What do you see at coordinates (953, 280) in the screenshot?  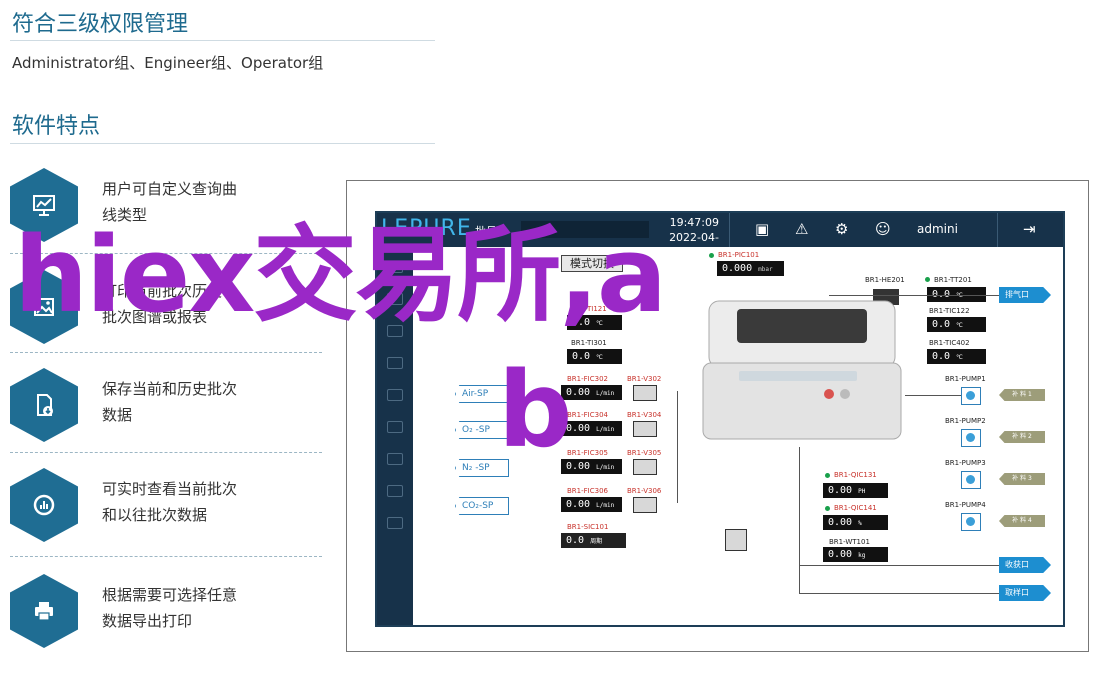 I see `tt201-tag: BR1-TT201` at bounding box center [953, 280].